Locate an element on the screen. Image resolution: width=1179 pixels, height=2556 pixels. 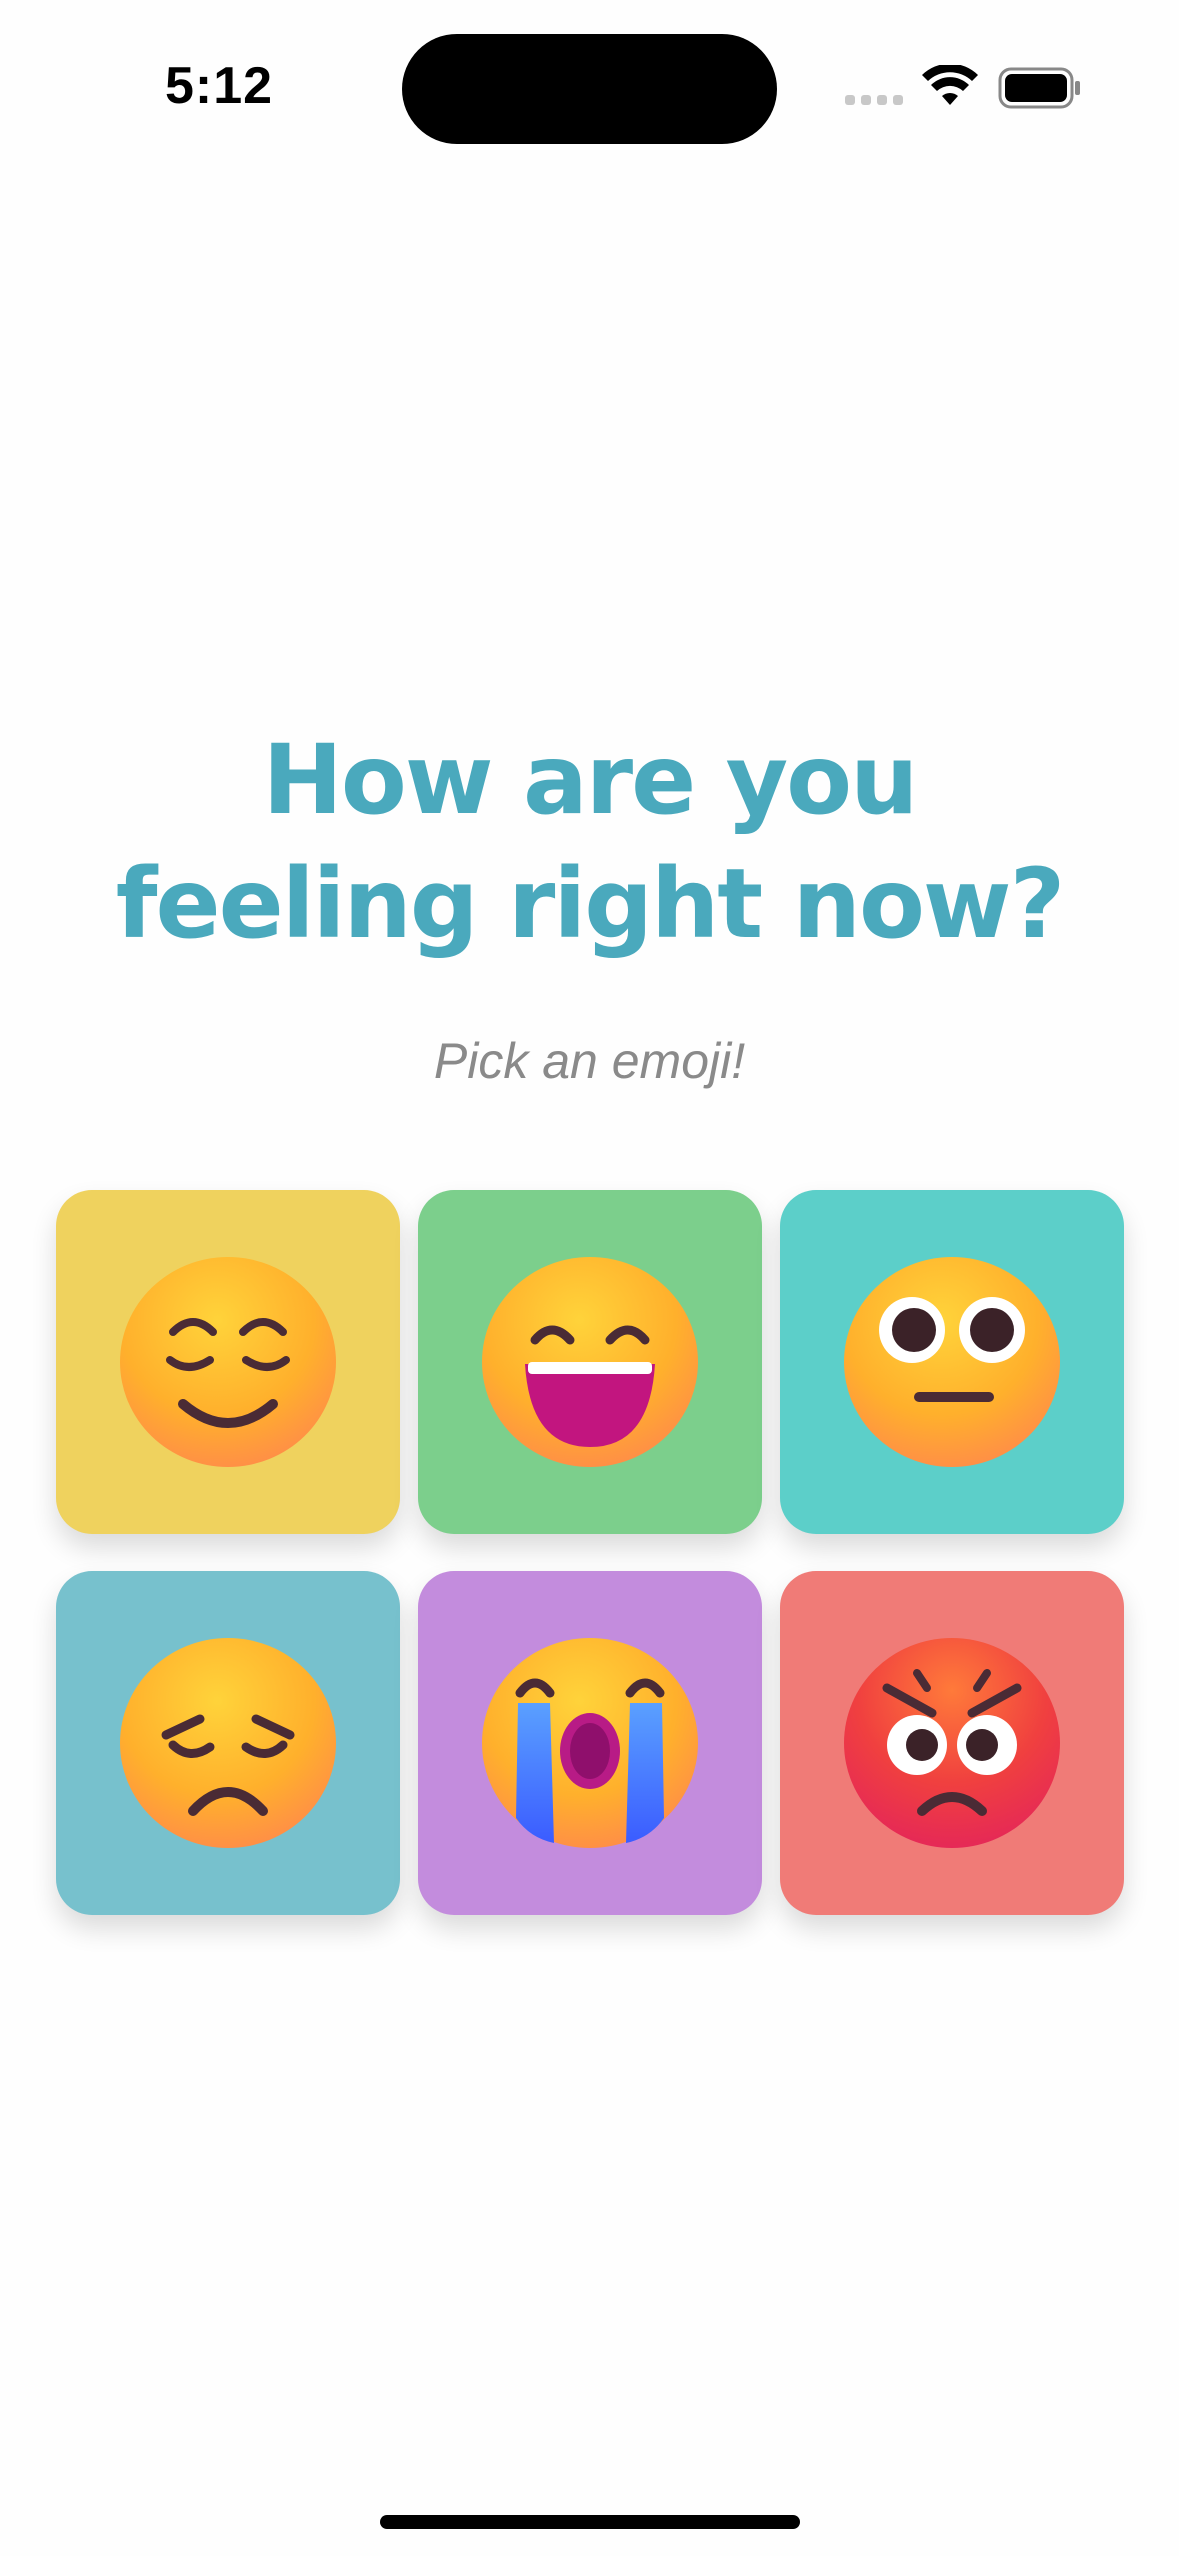
status-time: 5:12 is located at coordinates (219, 86).